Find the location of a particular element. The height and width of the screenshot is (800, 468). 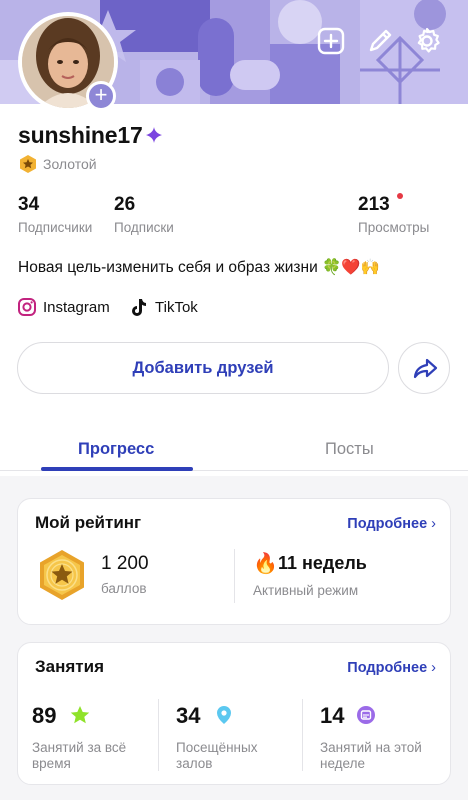

visited-gyms-label: Посещённых залов is located at coordinates (217, 755).